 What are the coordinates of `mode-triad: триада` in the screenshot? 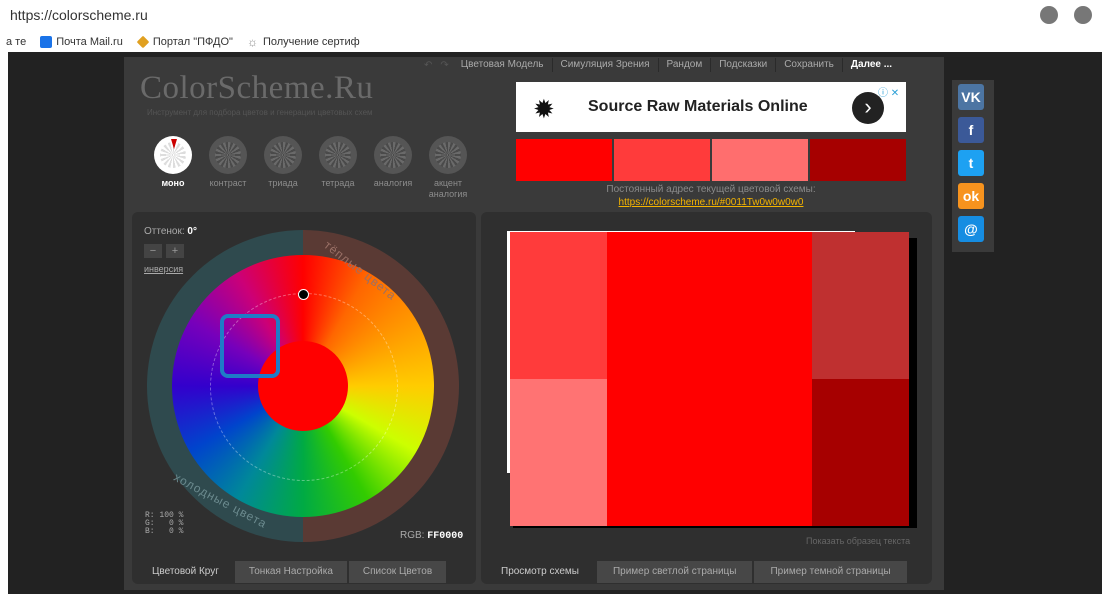 It's located at (283, 168).